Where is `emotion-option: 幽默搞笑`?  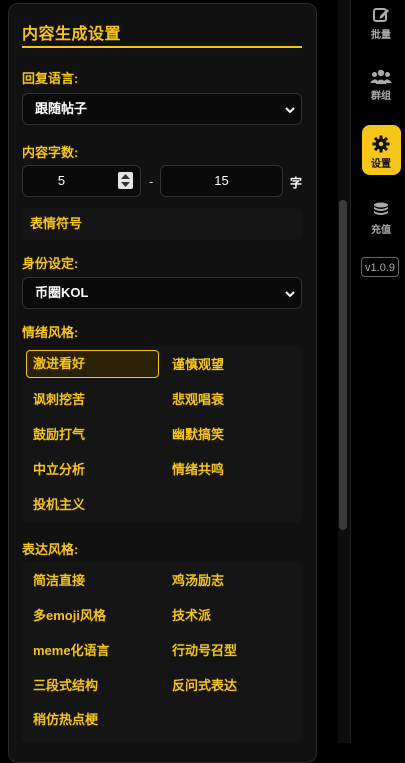
emotion-option: 幽默搞笑 is located at coordinates (195, 435).